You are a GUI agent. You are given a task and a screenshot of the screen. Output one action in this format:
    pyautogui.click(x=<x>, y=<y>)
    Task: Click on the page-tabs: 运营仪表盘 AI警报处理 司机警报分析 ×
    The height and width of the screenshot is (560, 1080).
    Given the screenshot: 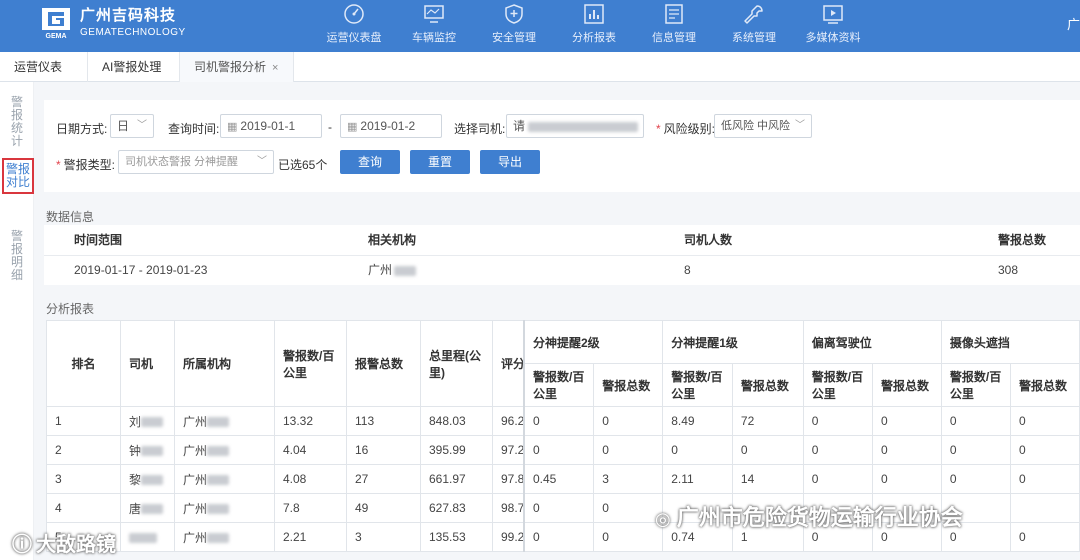 What is the action you would take?
    pyautogui.click(x=540, y=78)
    